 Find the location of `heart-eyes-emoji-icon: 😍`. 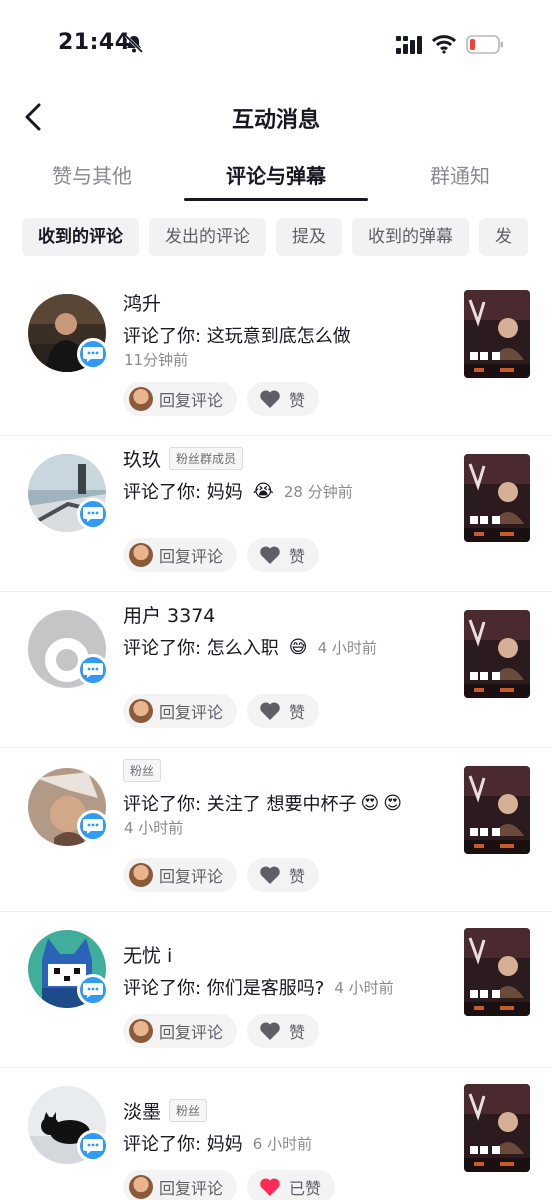

heart-eyes-emoji-icon: 😍 is located at coordinates (370, 803).